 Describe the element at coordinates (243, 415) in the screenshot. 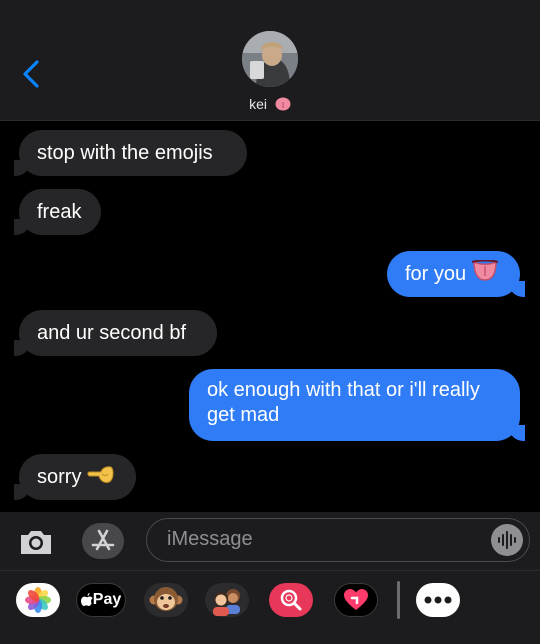

I see `message-text-line-2: get mad` at that location.